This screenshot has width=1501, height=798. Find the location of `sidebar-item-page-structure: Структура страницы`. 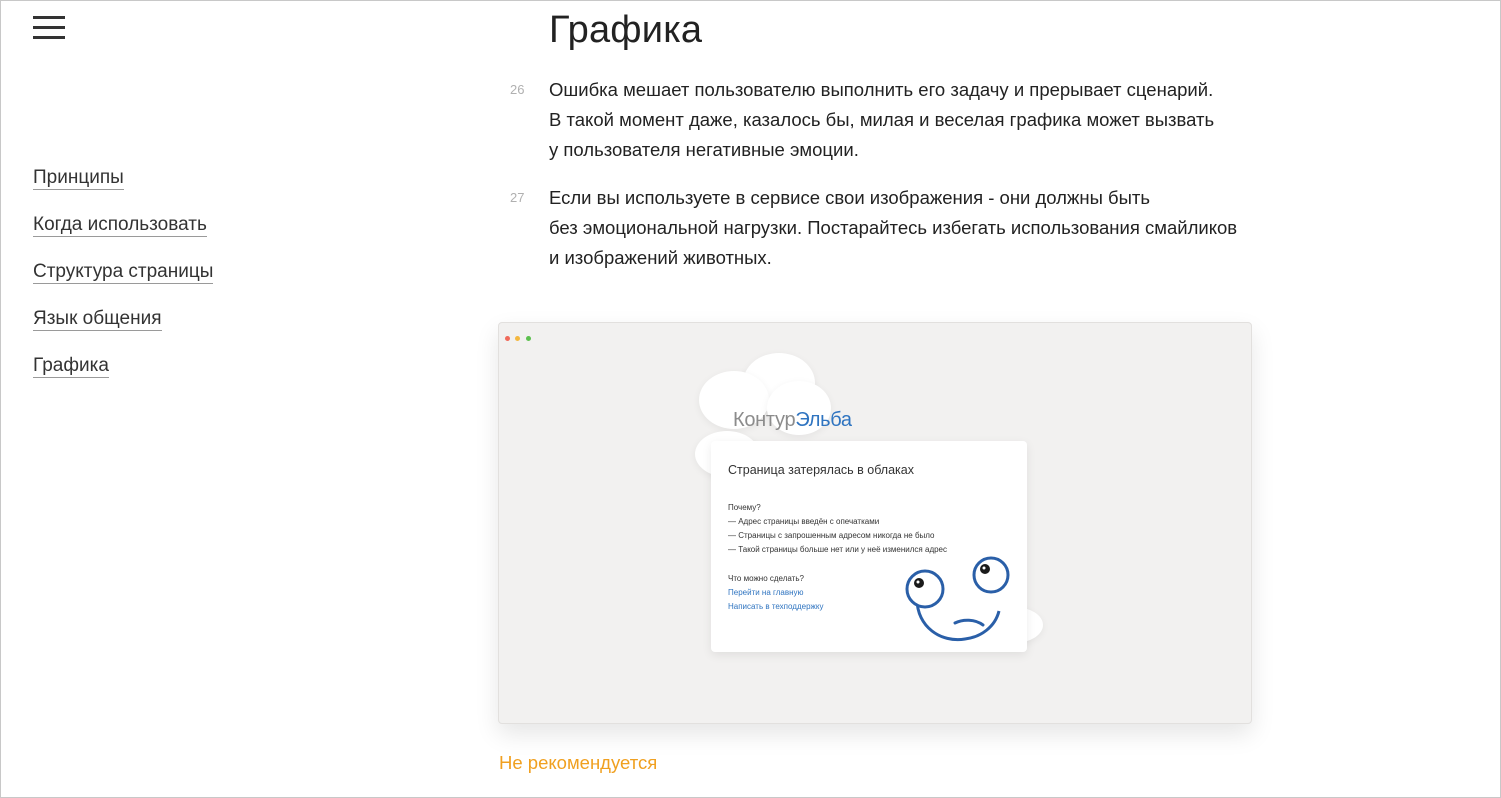

sidebar-item-page-structure: Структура страницы is located at coordinates (123, 272).